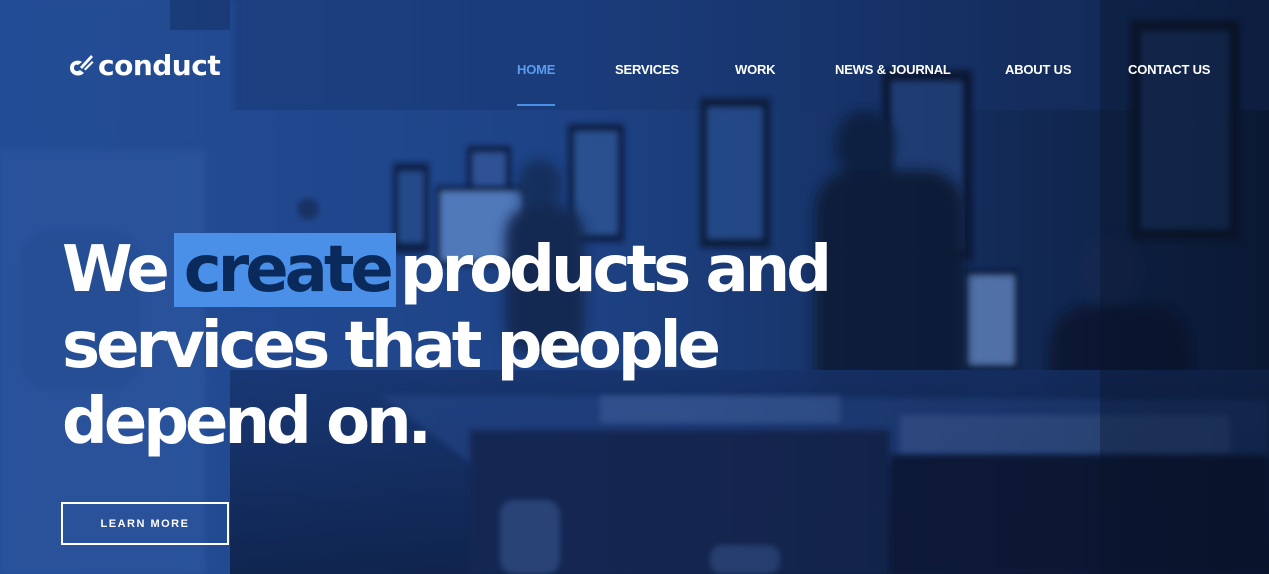 This screenshot has width=1269, height=574. What do you see at coordinates (1169, 70) in the screenshot?
I see `nav-item-contact-us: CONTACT US` at bounding box center [1169, 70].